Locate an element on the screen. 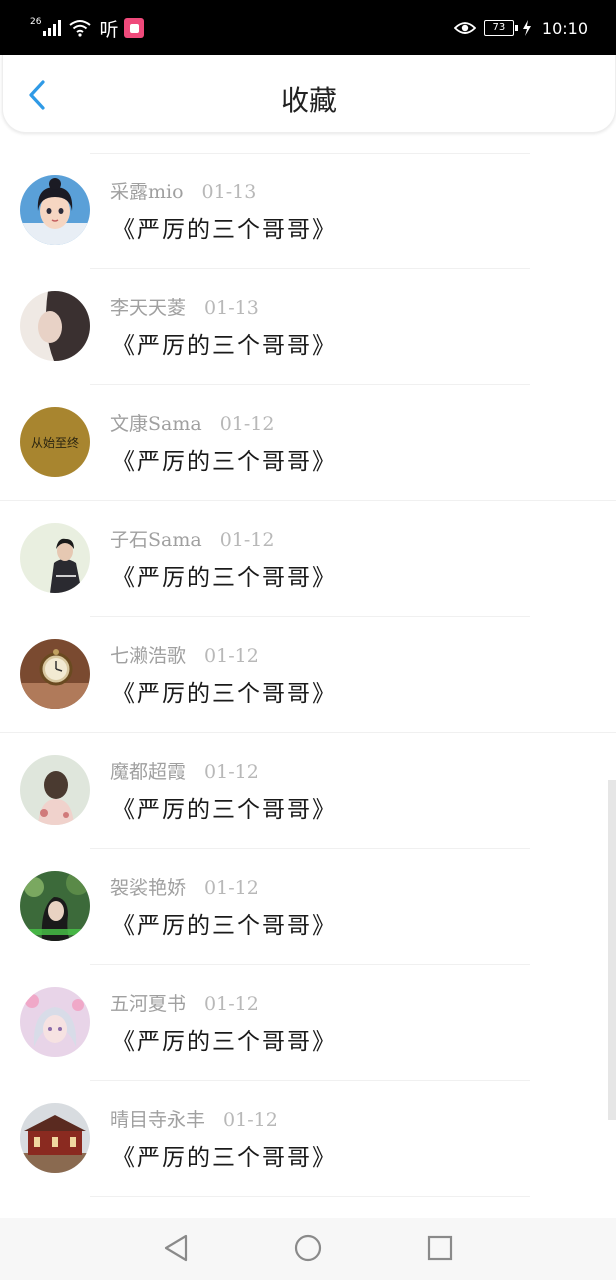 The height and width of the screenshot is (1280, 616). nav-back-button is located at coordinates (176, 1248).